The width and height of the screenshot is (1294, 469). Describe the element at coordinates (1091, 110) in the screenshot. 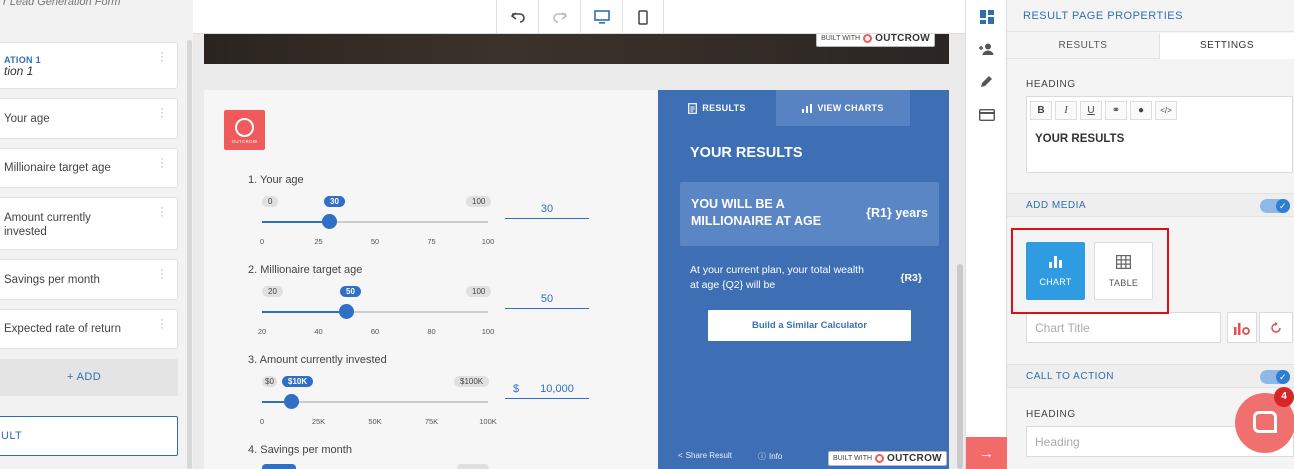

I see `underline-icon: U` at that location.